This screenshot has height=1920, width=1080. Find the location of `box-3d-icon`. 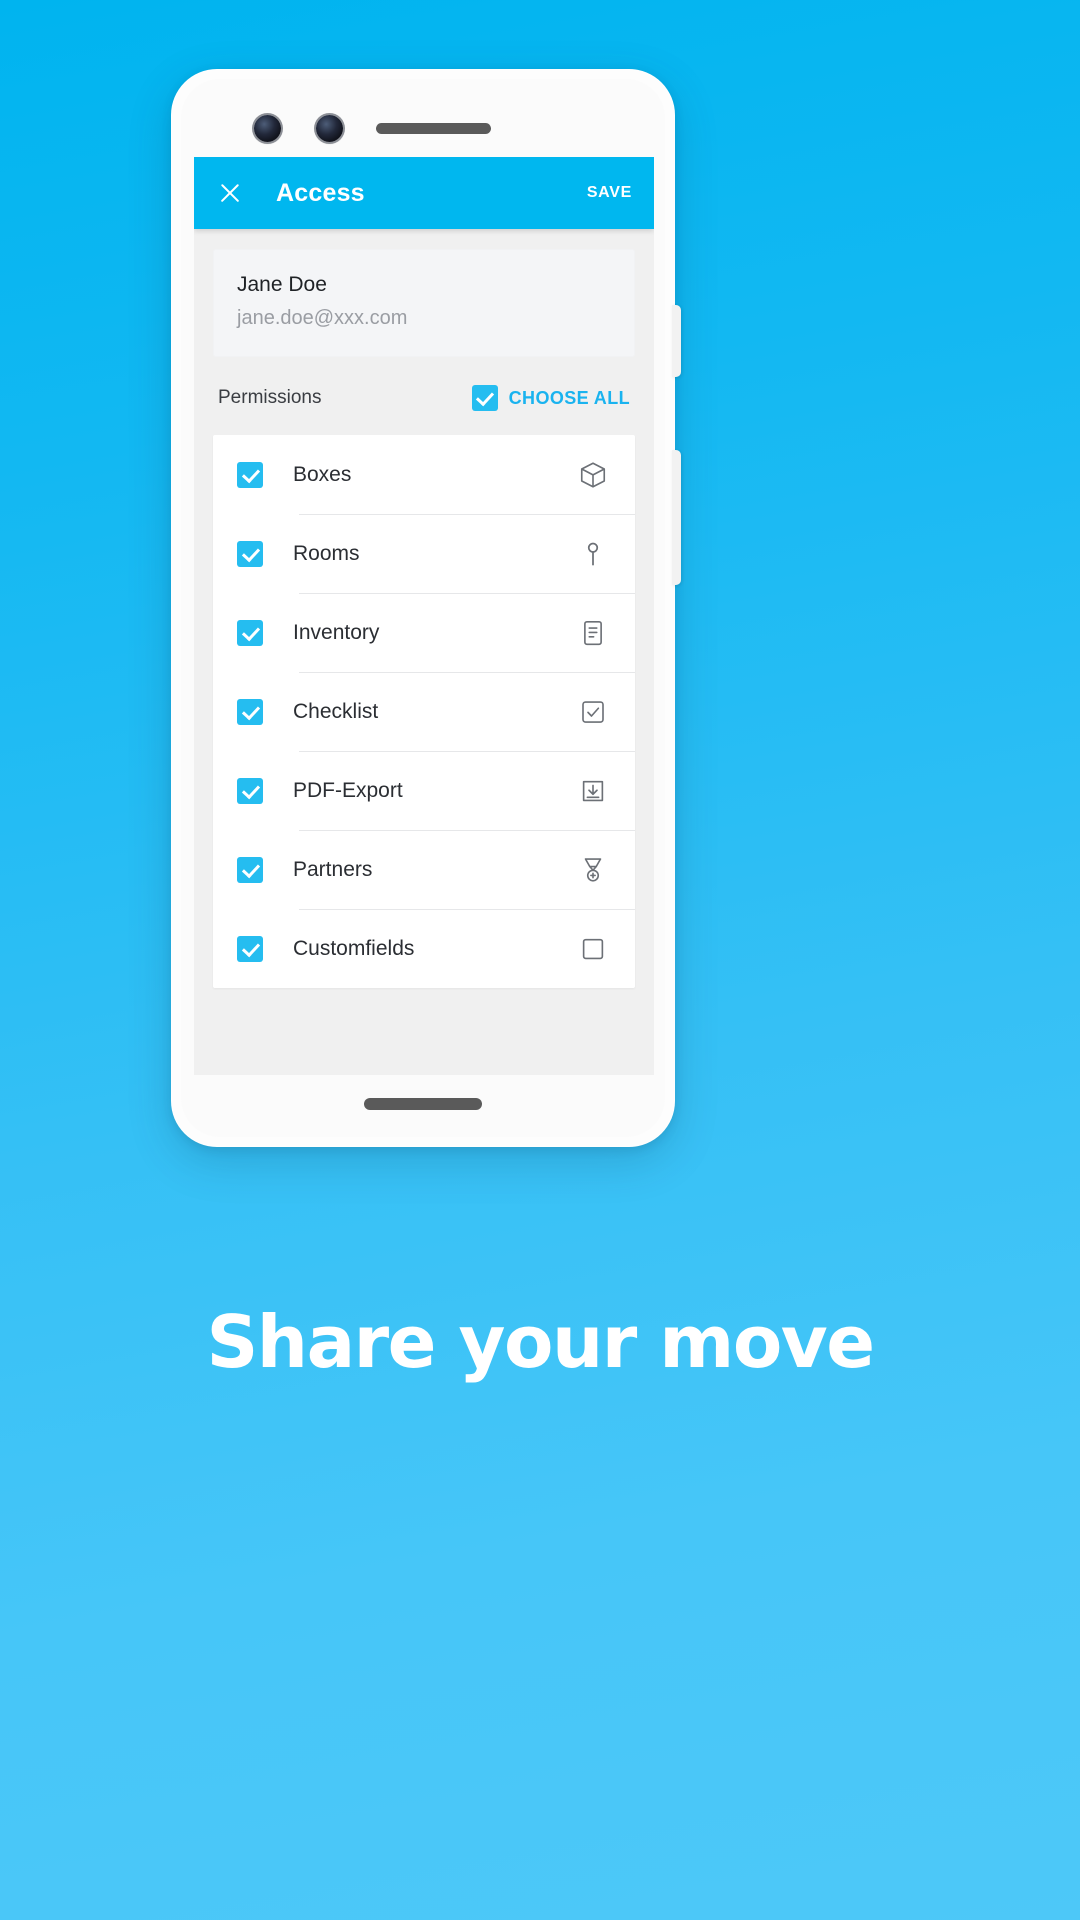

box-3d-icon is located at coordinates (593, 475).